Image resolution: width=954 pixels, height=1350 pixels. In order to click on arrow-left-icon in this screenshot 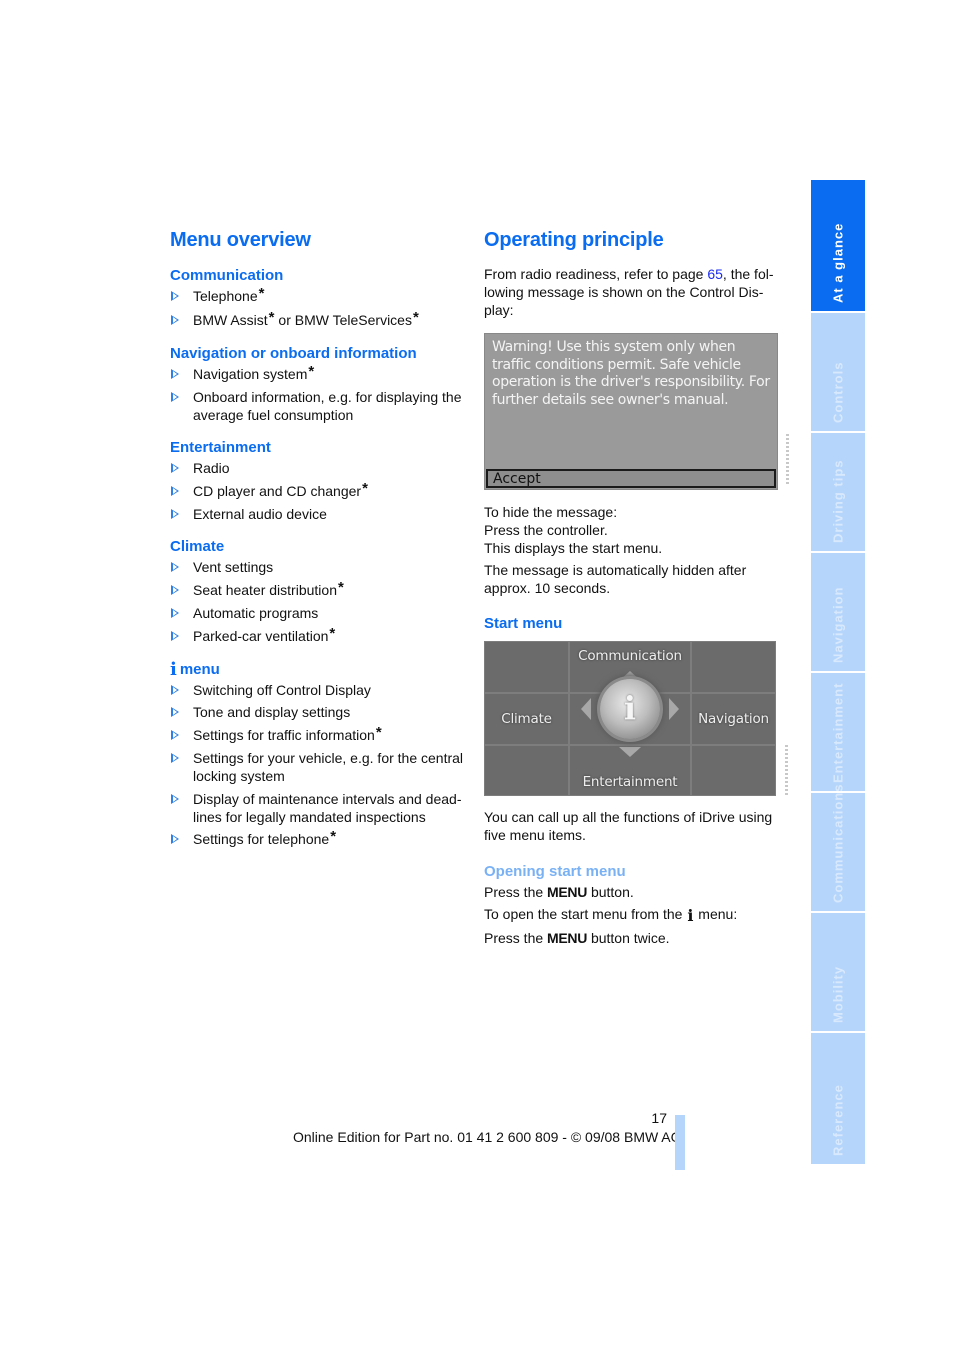, I will do `click(586, 709)`.